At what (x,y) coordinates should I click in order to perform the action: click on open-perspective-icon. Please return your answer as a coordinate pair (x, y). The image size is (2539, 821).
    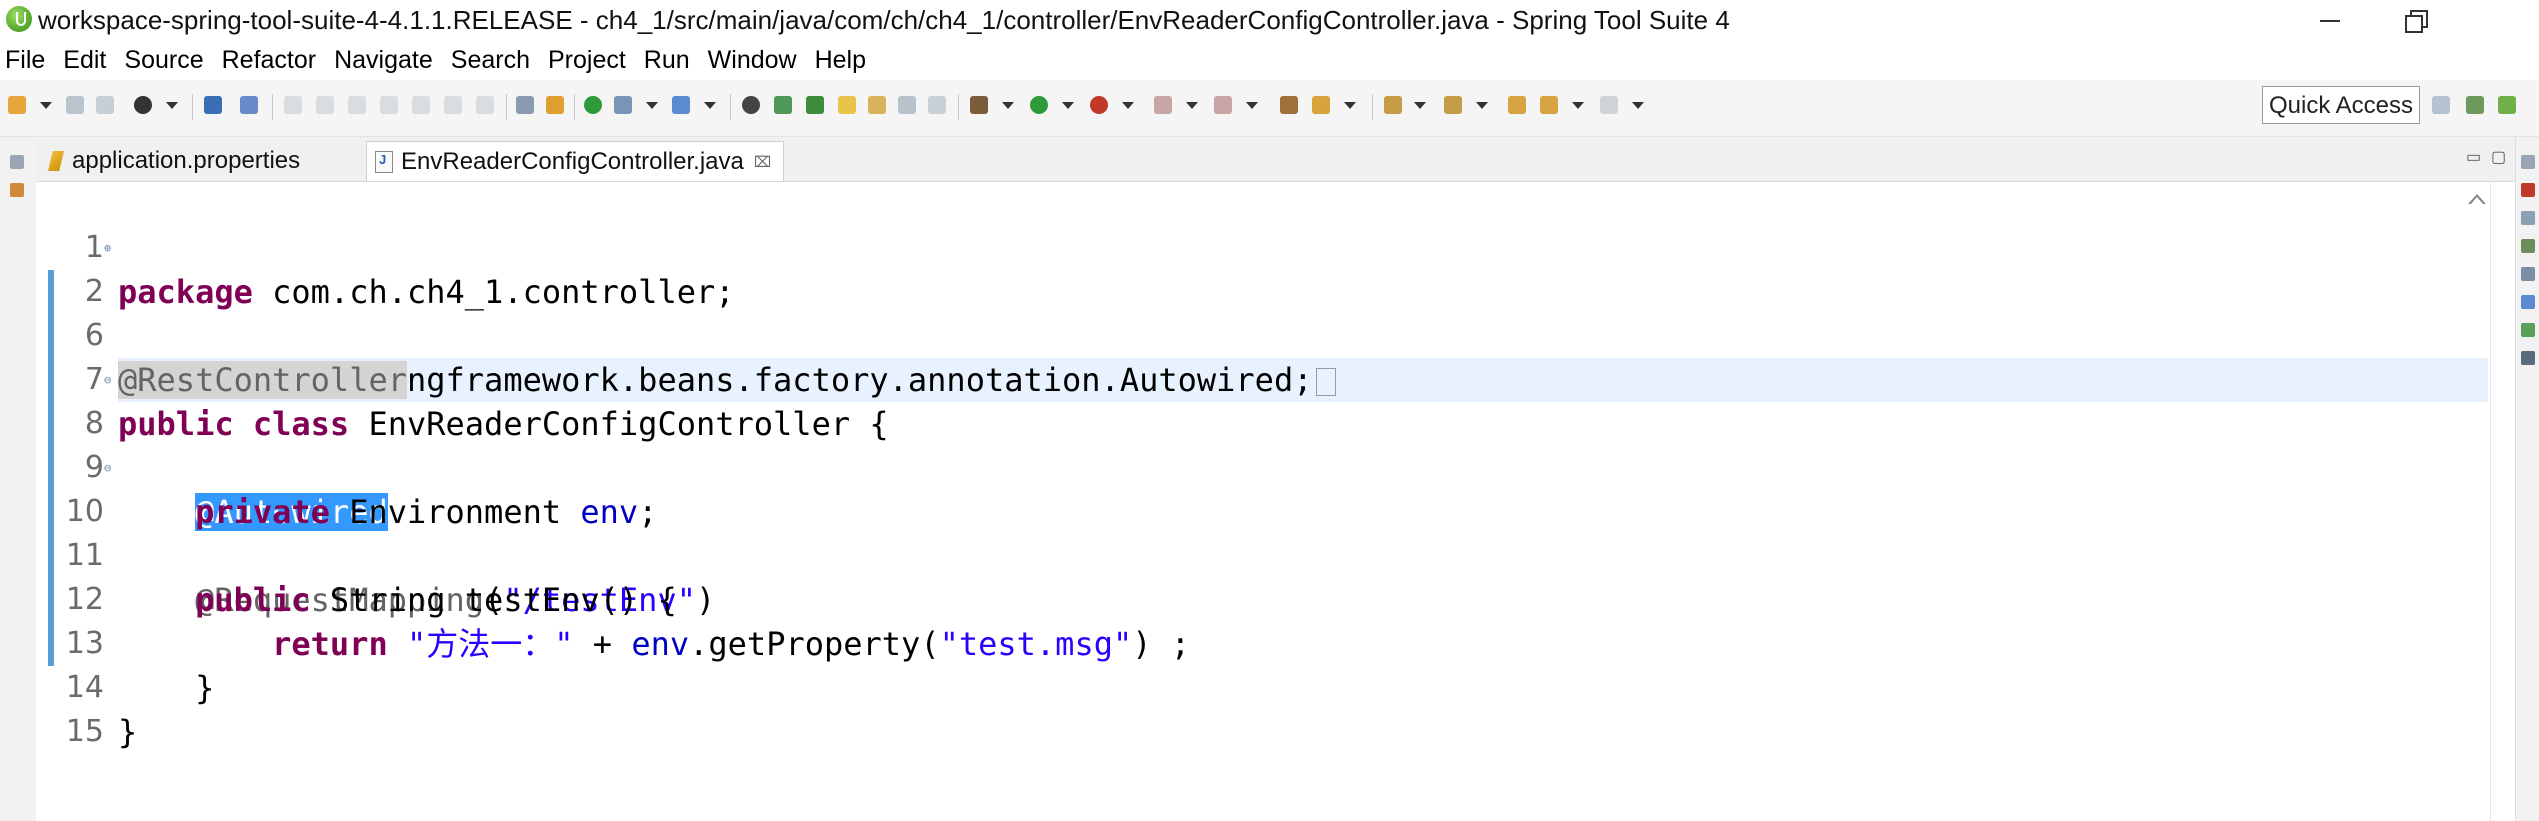
    Looking at the image, I should click on (2441, 105).